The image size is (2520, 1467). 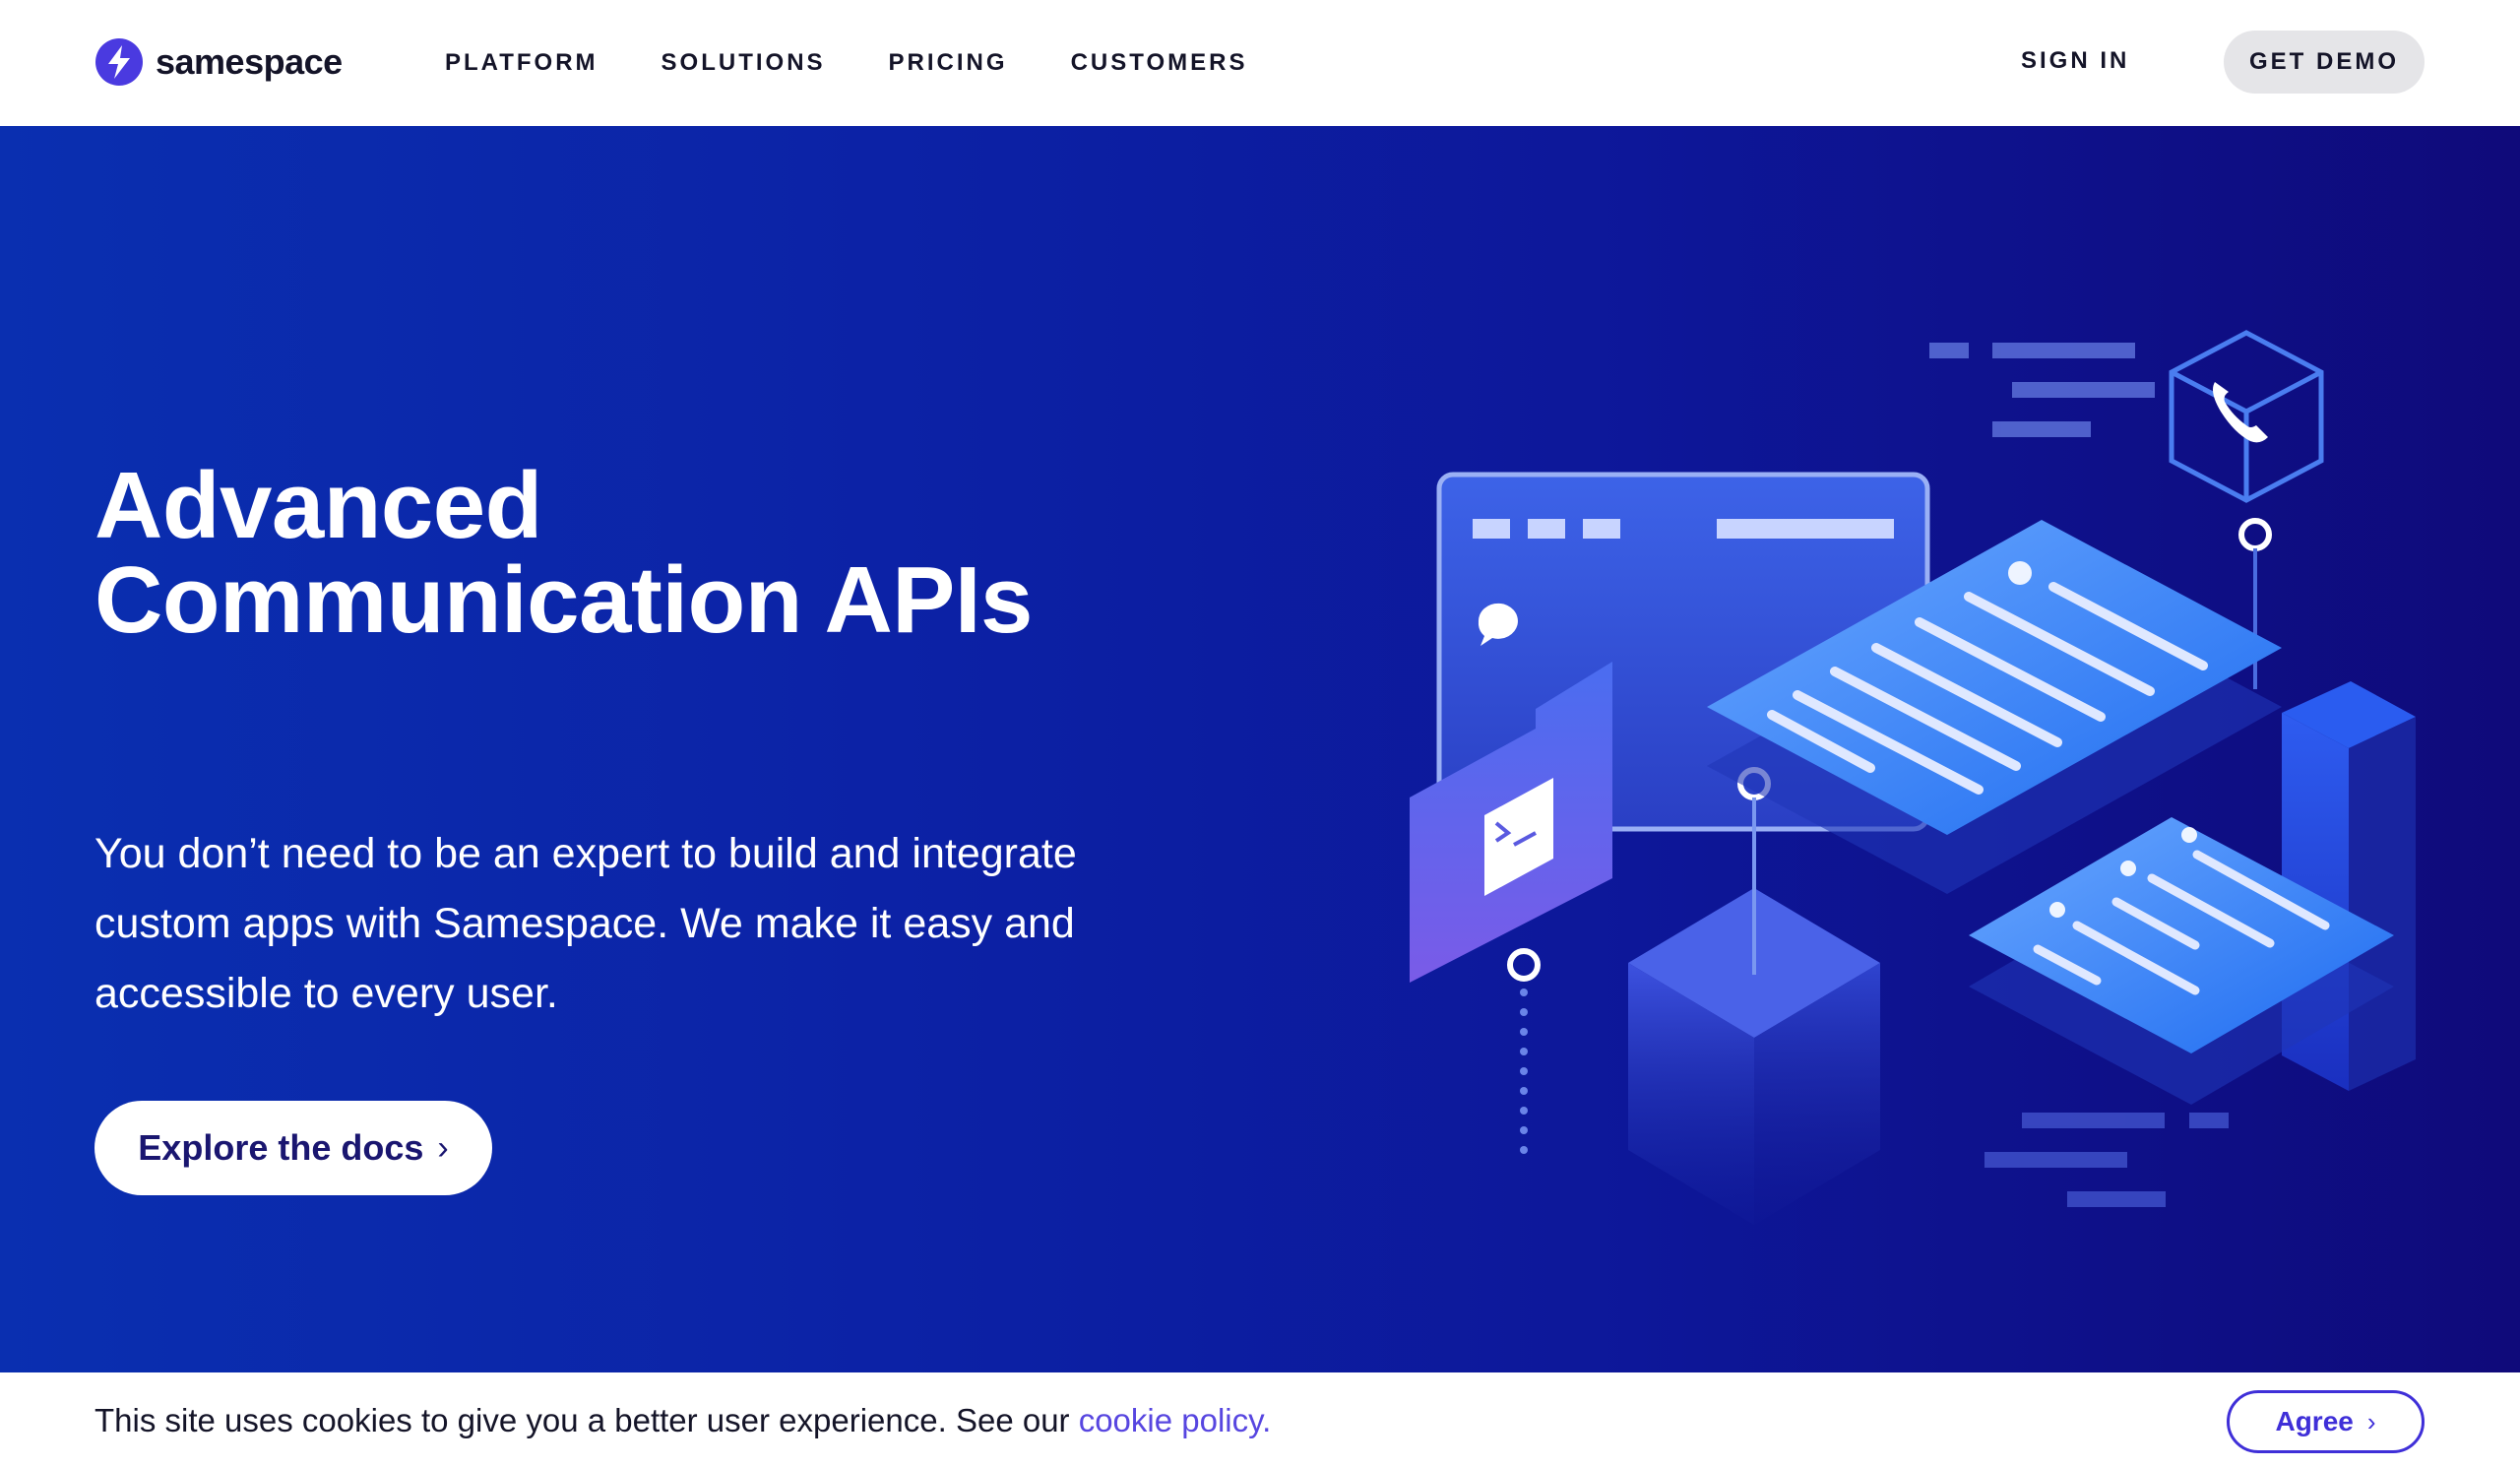 I want to click on hero-title-line-1: Advanced, so click(x=318, y=505).